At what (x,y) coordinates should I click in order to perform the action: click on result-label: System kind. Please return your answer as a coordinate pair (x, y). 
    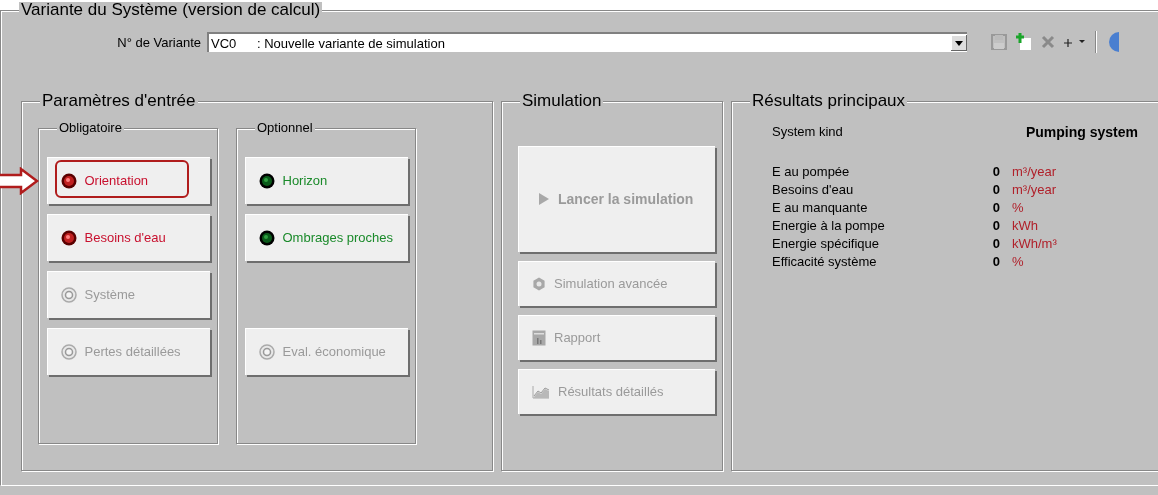
    Looking at the image, I should click on (807, 132).